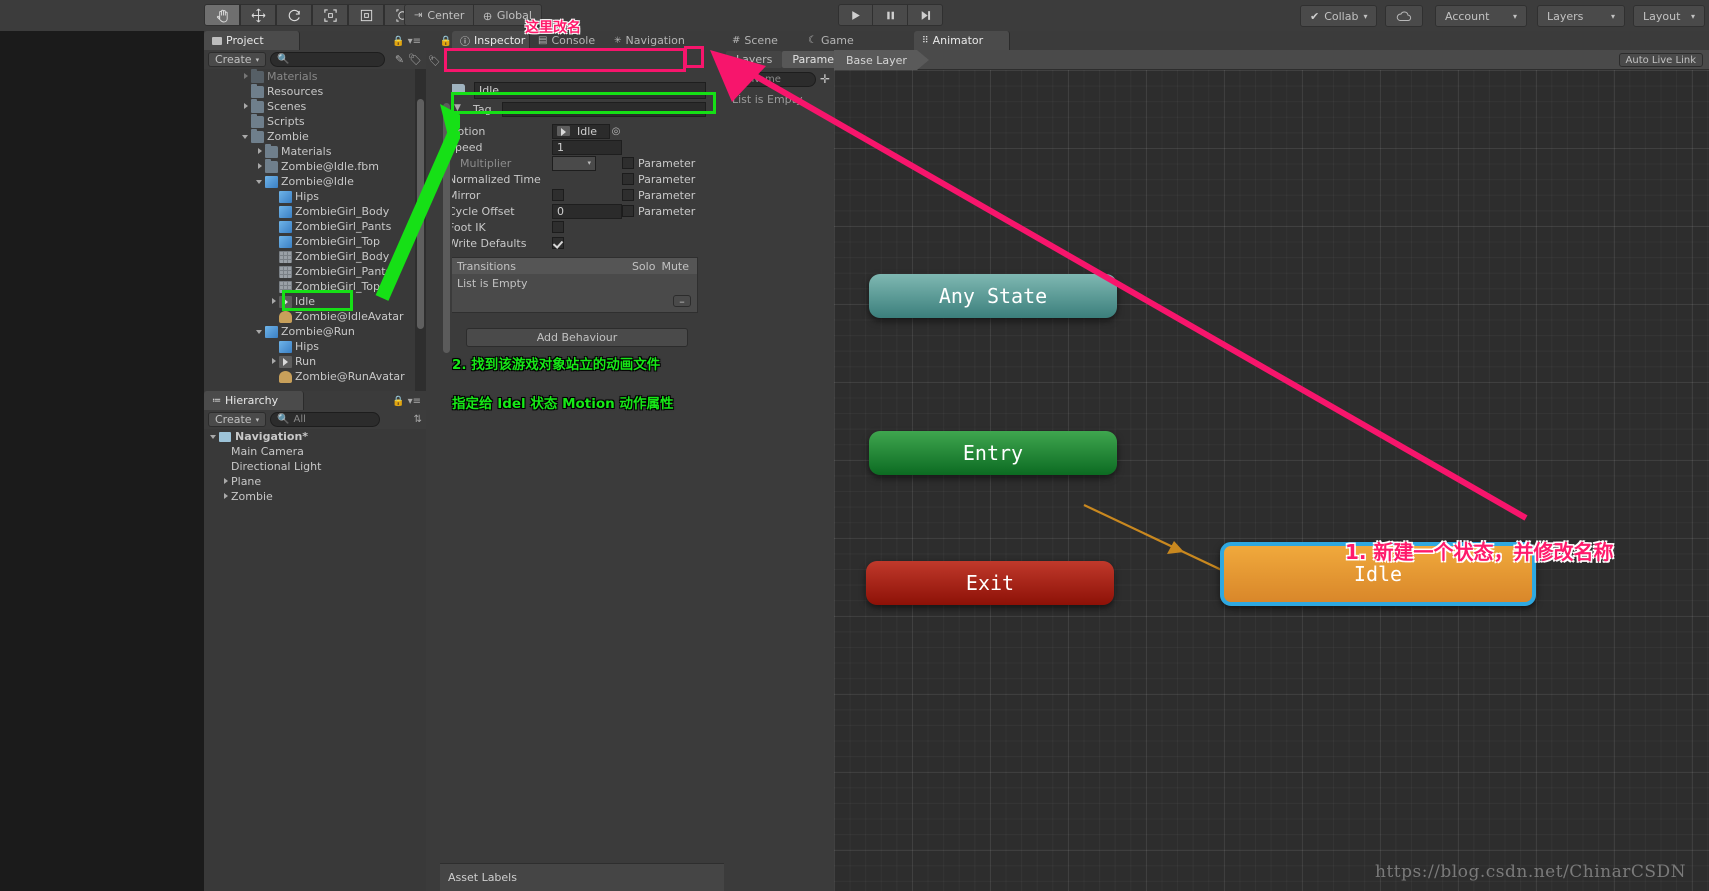 The height and width of the screenshot is (891, 1709). Describe the element at coordinates (1669, 16) in the screenshot. I see `layout-dropdown: Layout ▾` at that location.